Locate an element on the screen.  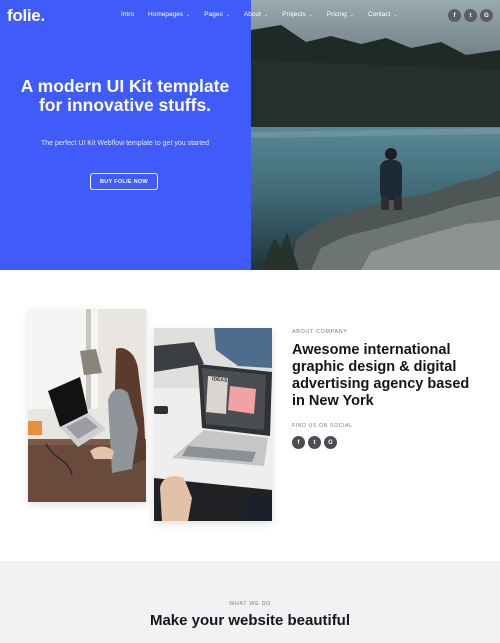
nav-item-projects: Projects ⌄ is located at coordinates (297, 14).